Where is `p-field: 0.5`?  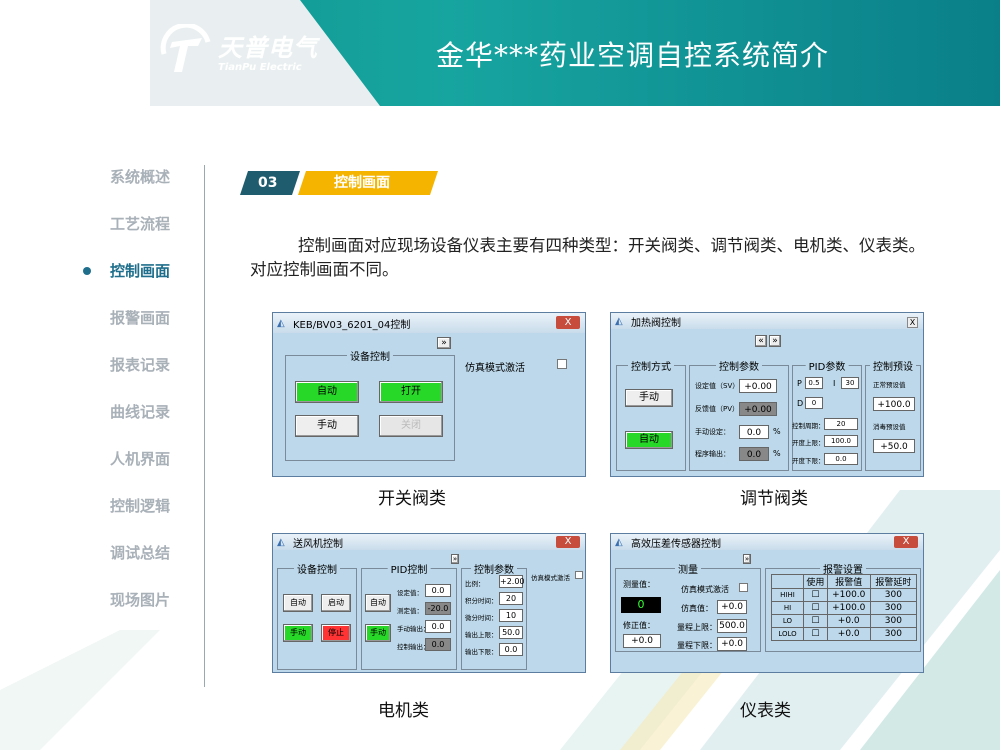
p-field: 0.5 is located at coordinates (814, 383).